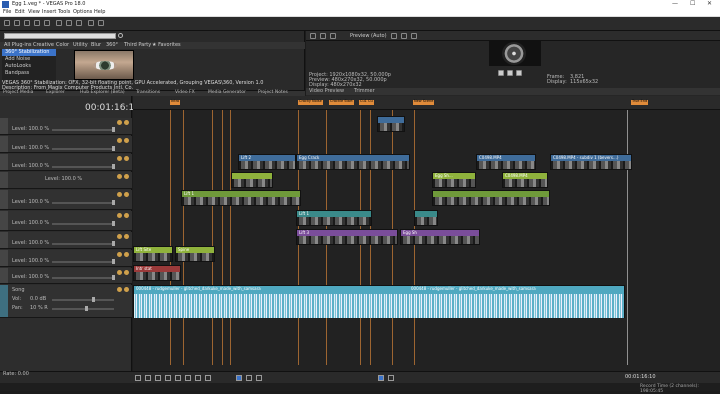 The height and width of the screenshot is (394, 720). I want to click on undo-icon, so click(91, 23).